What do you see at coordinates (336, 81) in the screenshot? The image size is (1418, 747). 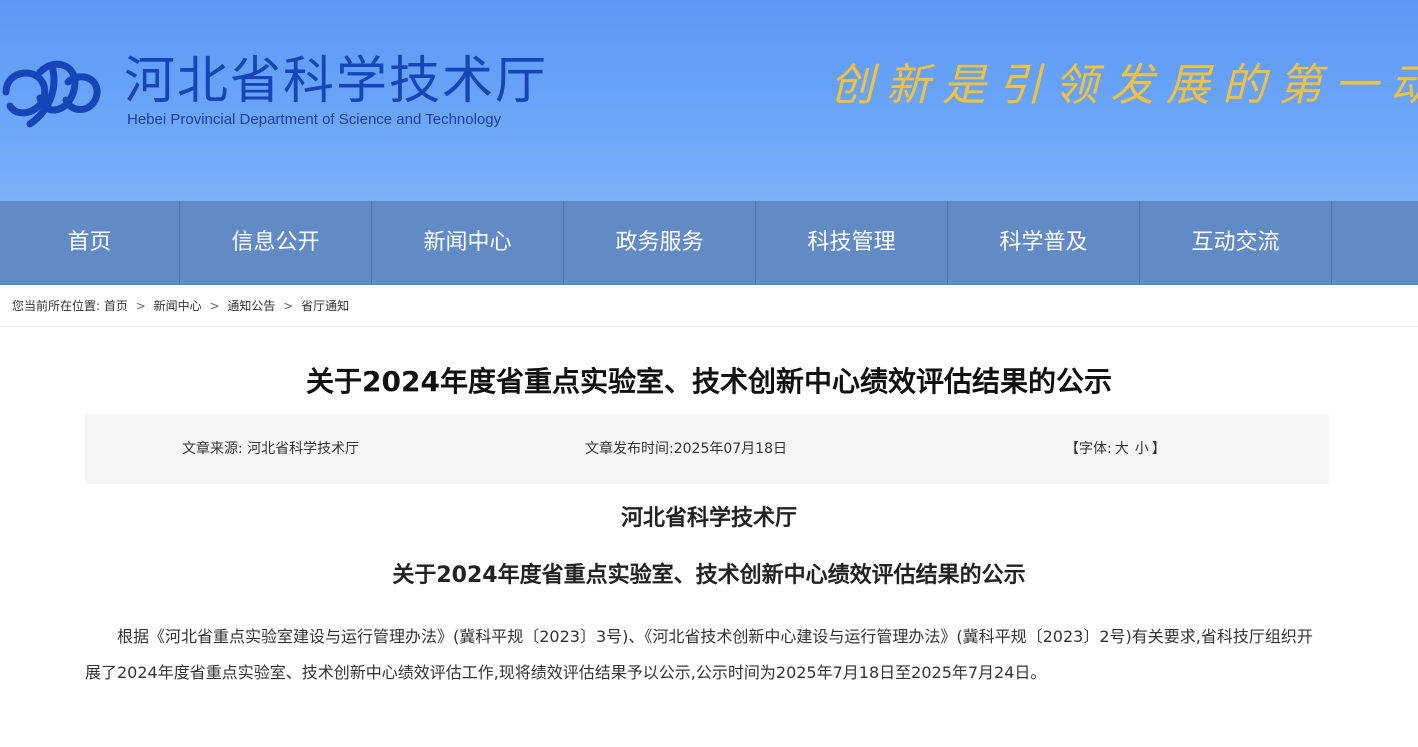 I see `site-title: 河北省科学技术厅` at bounding box center [336, 81].